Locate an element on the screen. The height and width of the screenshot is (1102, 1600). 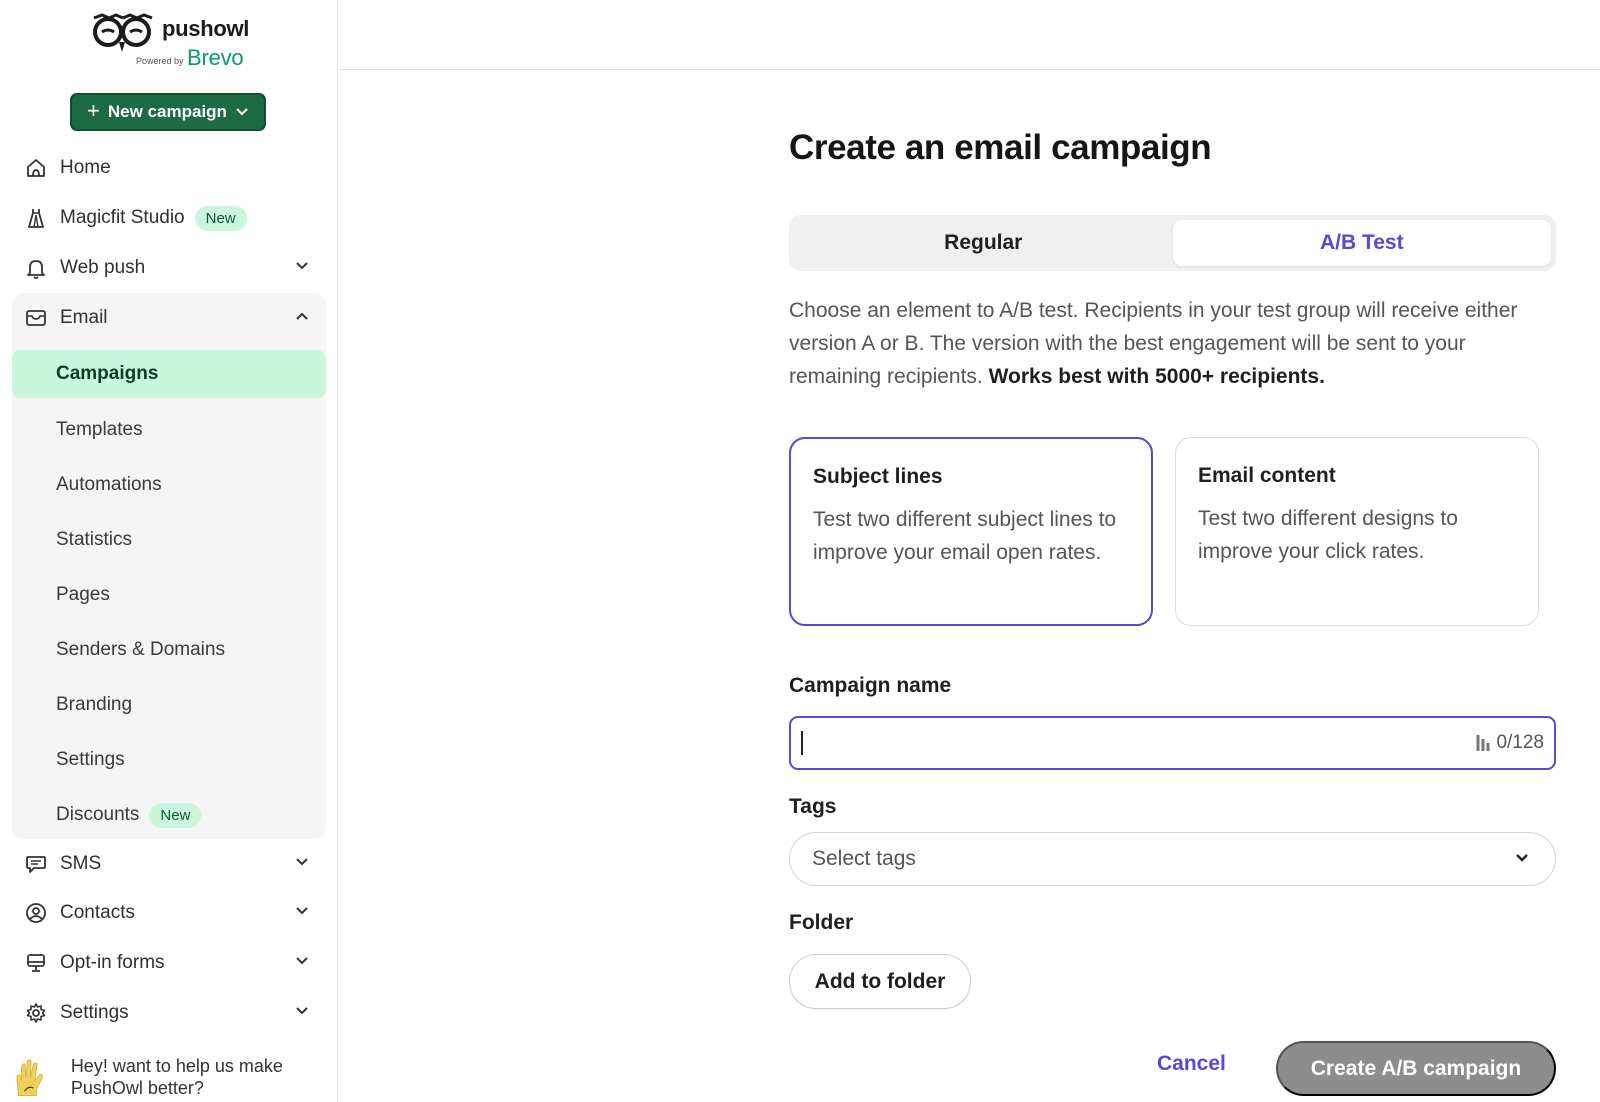
option-title: Email content is located at coordinates (1267, 475).